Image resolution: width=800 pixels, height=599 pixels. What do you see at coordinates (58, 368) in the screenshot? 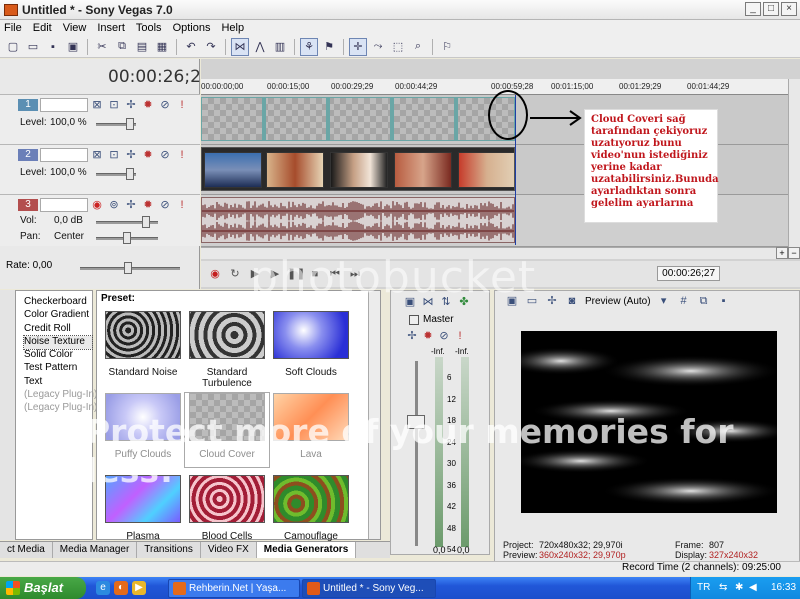
I see `generator-item: Test Pattern` at bounding box center [58, 368].